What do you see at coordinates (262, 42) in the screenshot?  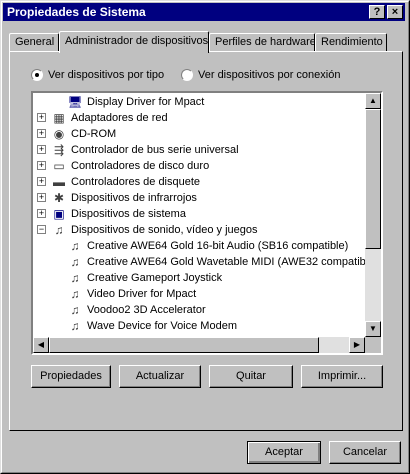 I see `tab-hardware-profiles: Perfiles de hardware` at bounding box center [262, 42].